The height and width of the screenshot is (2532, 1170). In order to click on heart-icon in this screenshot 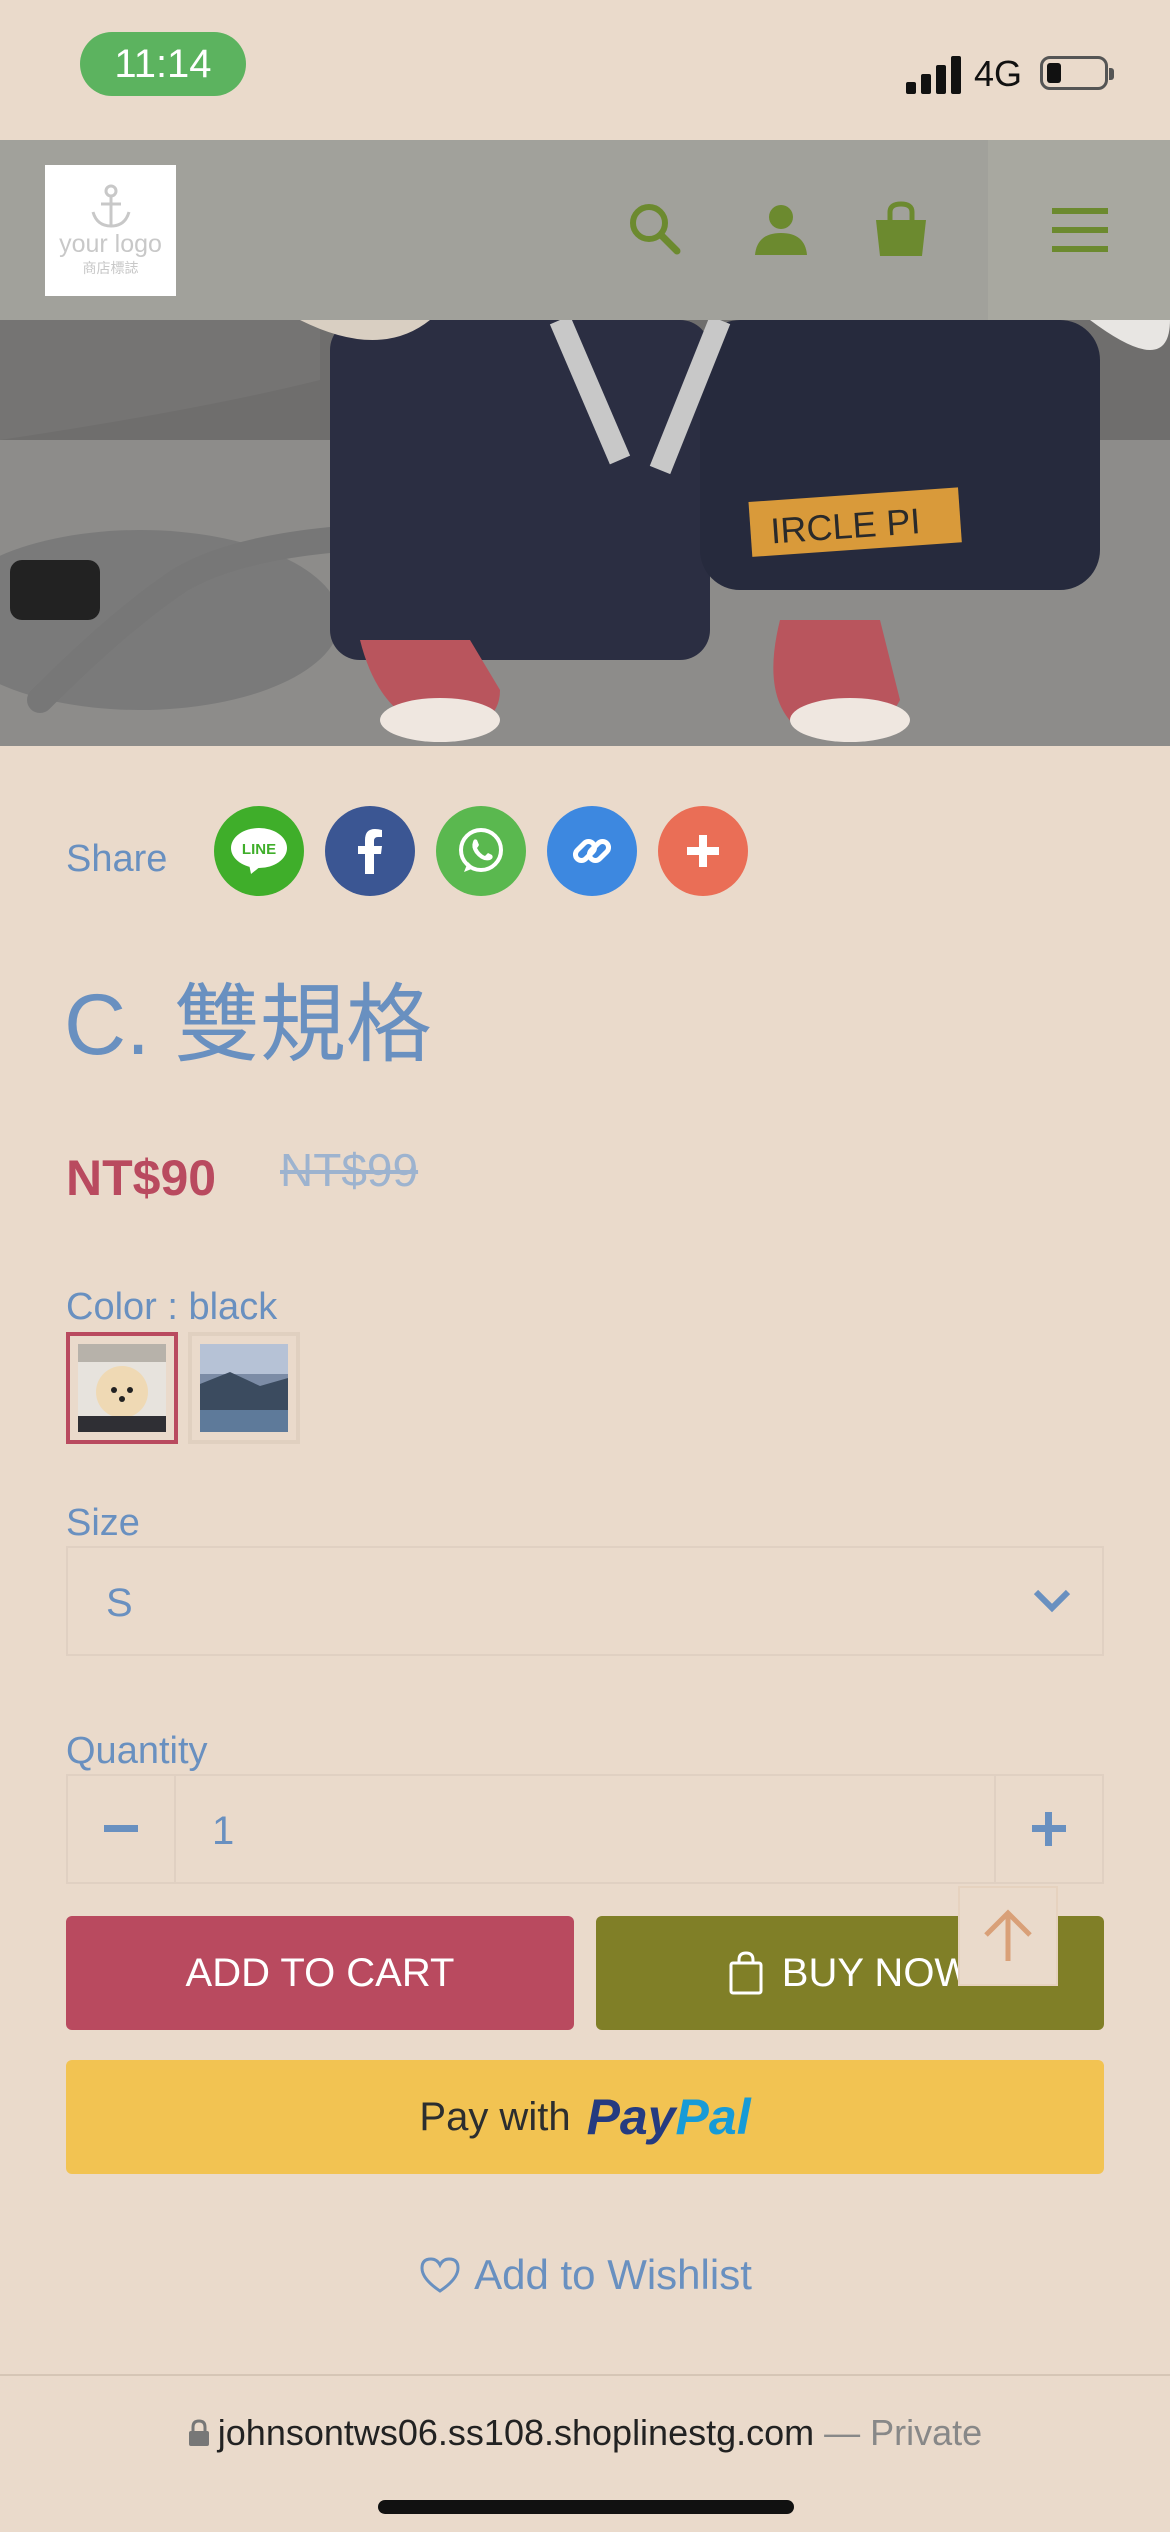, I will do `click(440, 2275)`.